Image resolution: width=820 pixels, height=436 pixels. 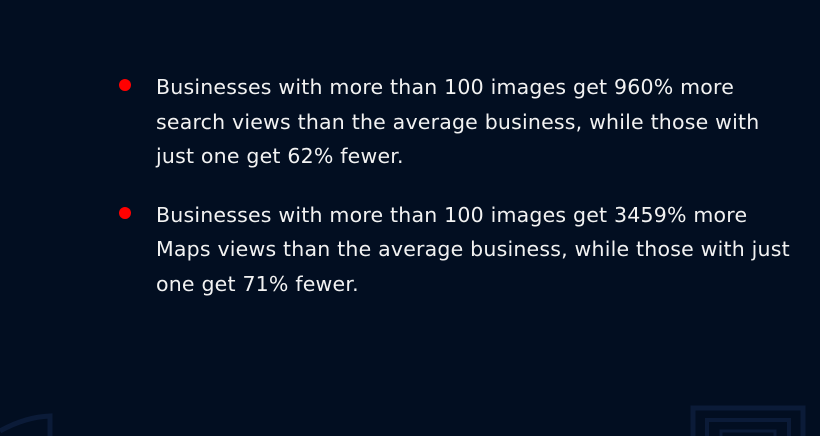 What do you see at coordinates (26, 424) in the screenshot?
I see `decorative-arc-icon` at bounding box center [26, 424].